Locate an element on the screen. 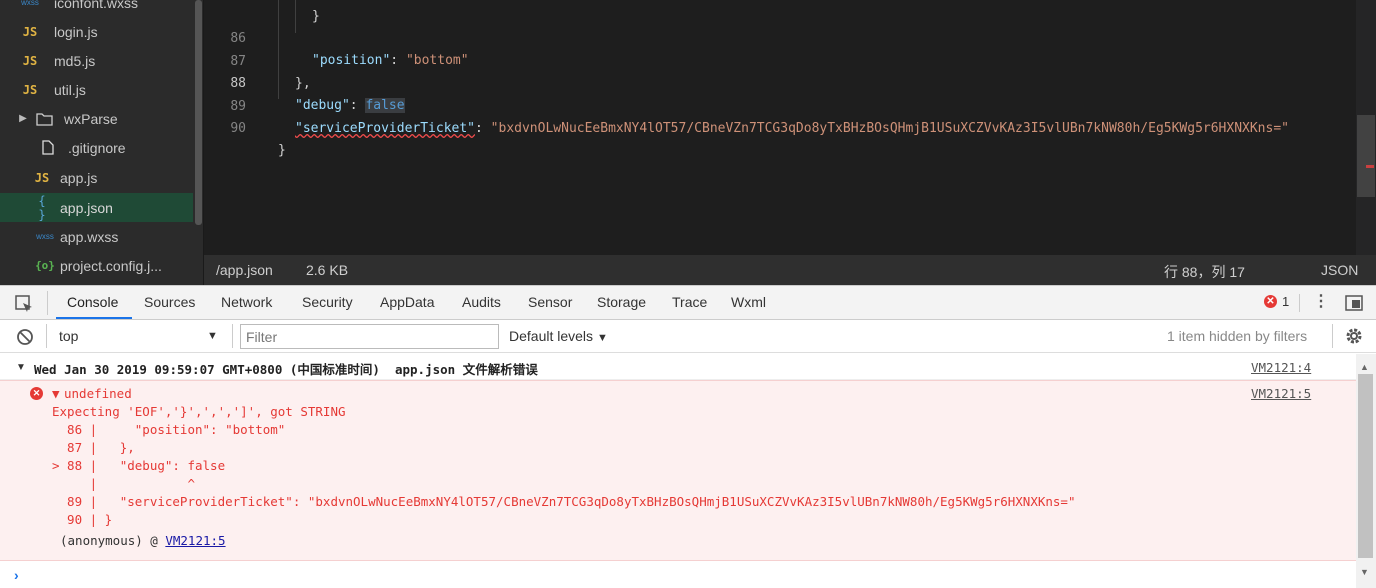 The width and height of the screenshot is (1376, 588). tree-item-label: app.json is located at coordinates (86, 207).